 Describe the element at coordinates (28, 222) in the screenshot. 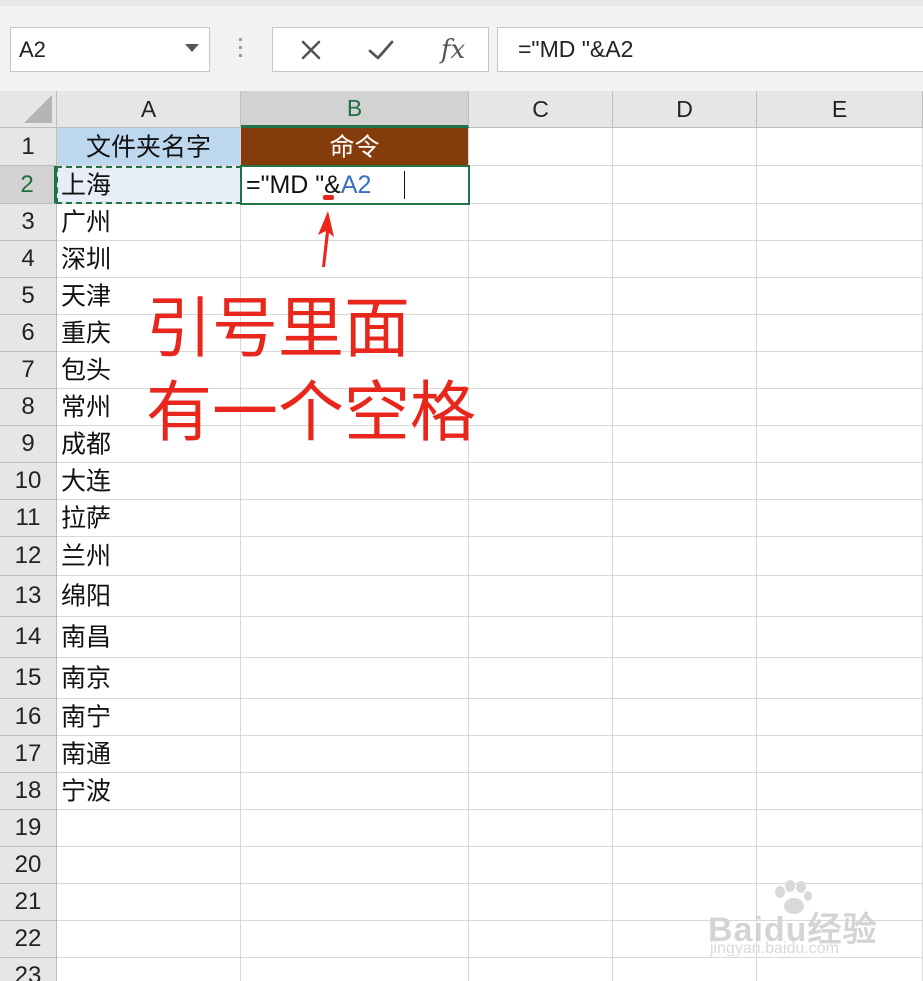

I see `row-header-3: 3` at that location.